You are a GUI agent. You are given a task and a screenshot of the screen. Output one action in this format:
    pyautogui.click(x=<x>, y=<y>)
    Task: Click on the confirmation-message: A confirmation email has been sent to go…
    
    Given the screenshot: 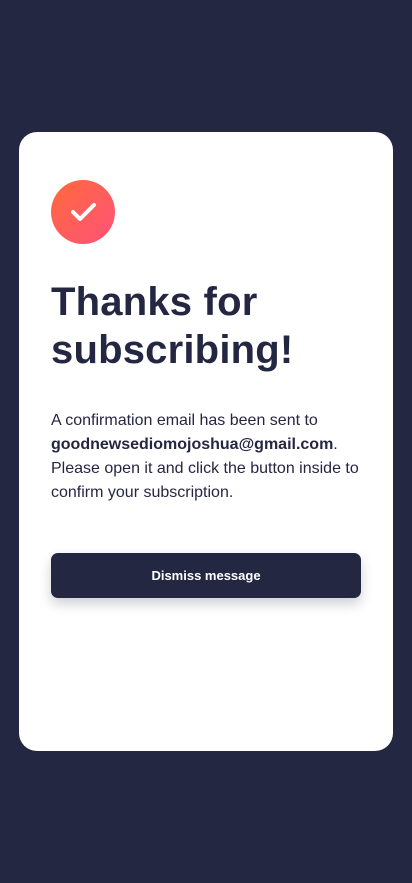 What is the action you would take?
    pyautogui.click(x=206, y=457)
    